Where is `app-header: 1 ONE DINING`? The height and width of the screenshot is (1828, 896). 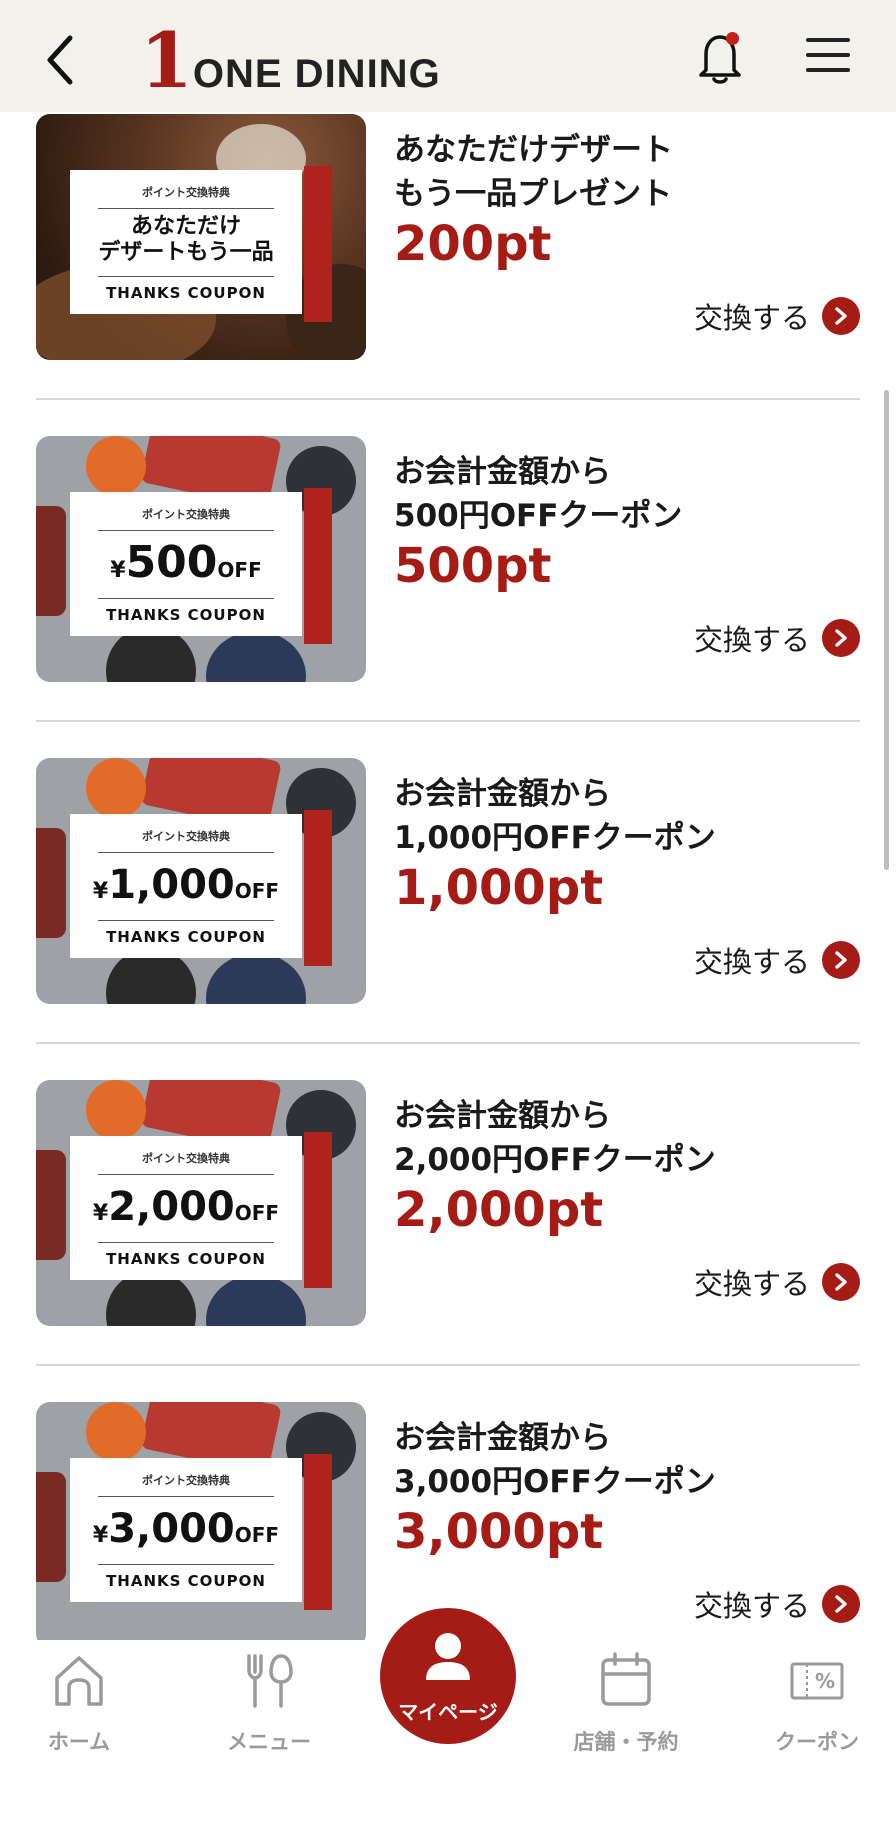
app-header: 1 ONE DINING is located at coordinates (448, 56).